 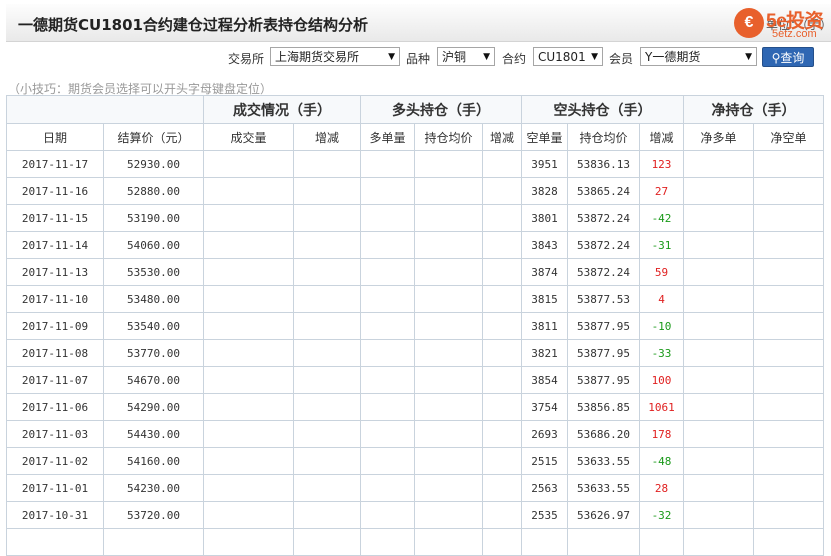 I want to click on date-cell: 2017-11-16, so click(x=55, y=191).